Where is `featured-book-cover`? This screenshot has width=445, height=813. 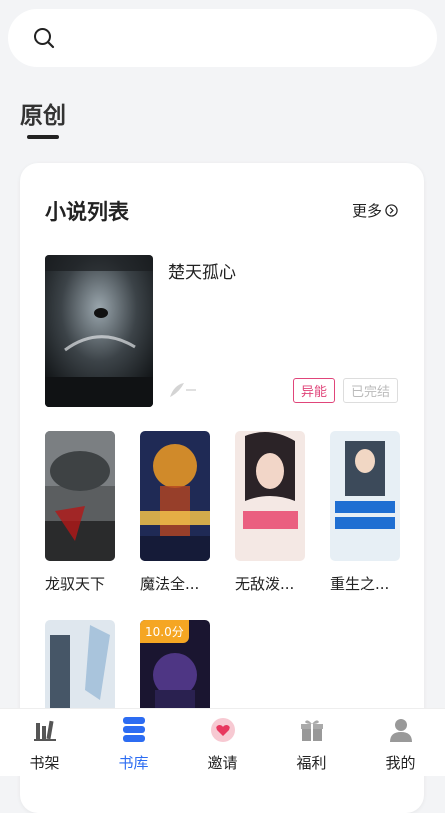
featured-book-cover is located at coordinates (99, 331).